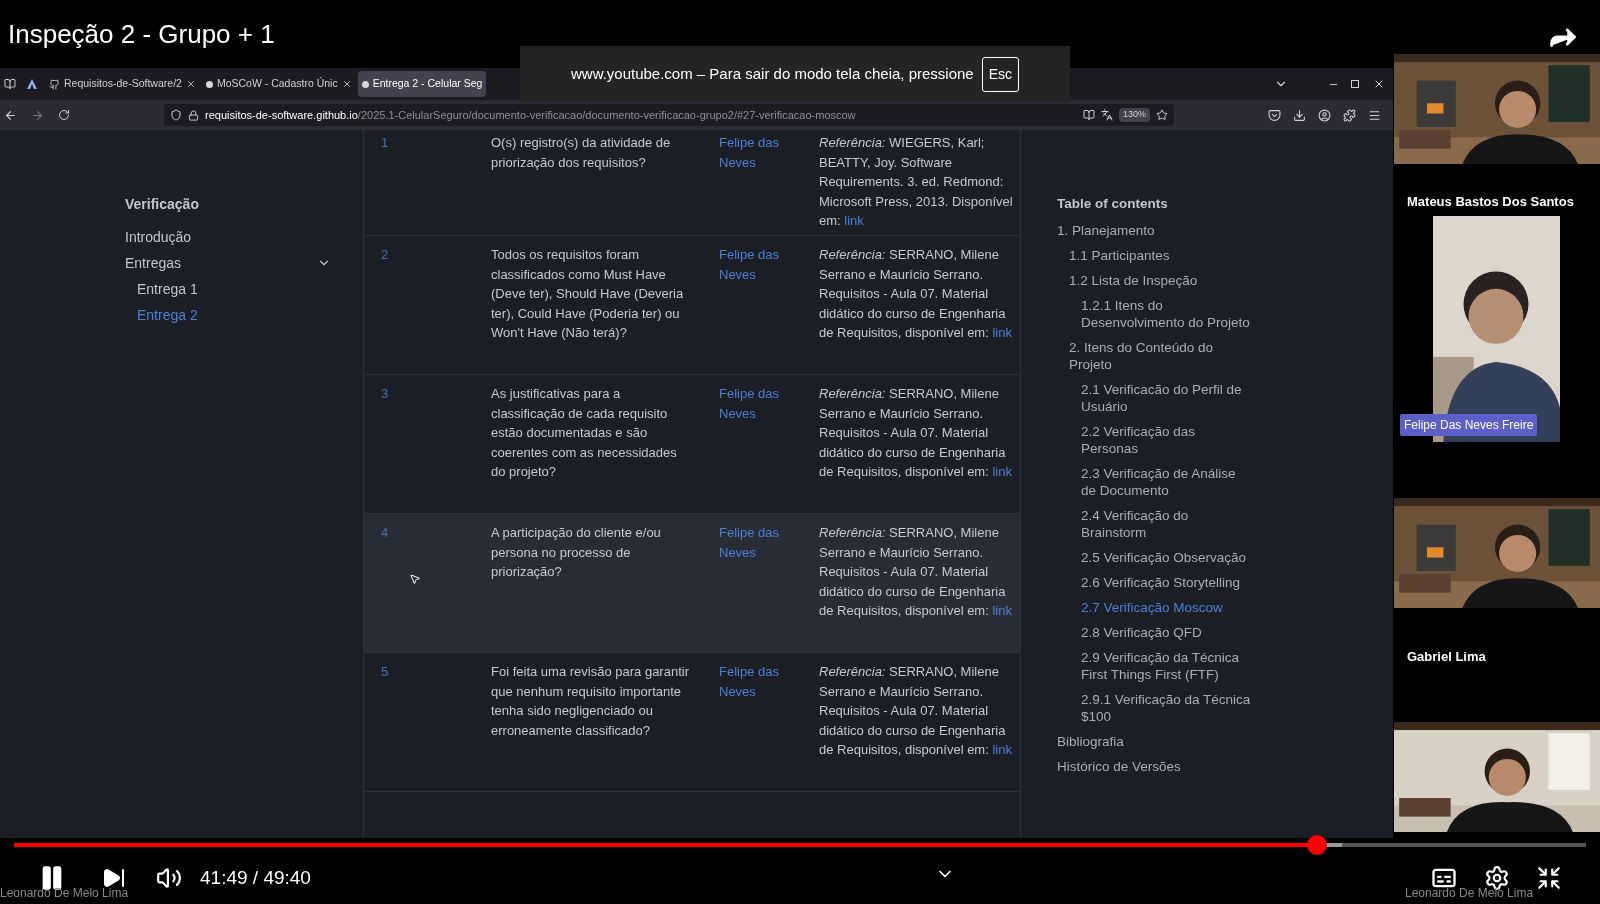 This screenshot has height=904, width=1600. What do you see at coordinates (228, 315) in the screenshot?
I see `sidebar-link: Entrega 2` at bounding box center [228, 315].